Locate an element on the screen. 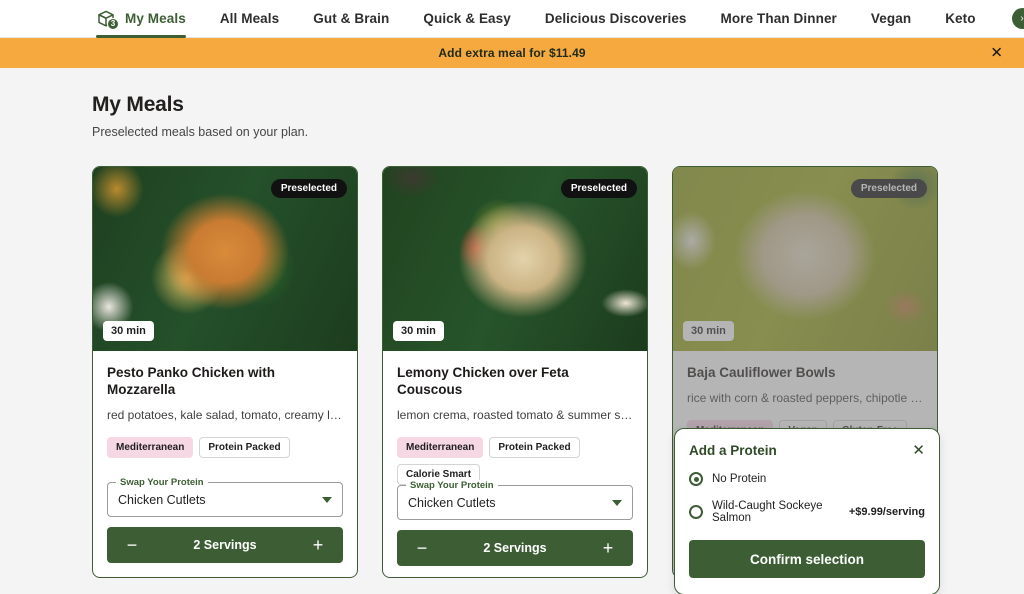  popover-title: Add a Protein is located at coordinates (733, 450).